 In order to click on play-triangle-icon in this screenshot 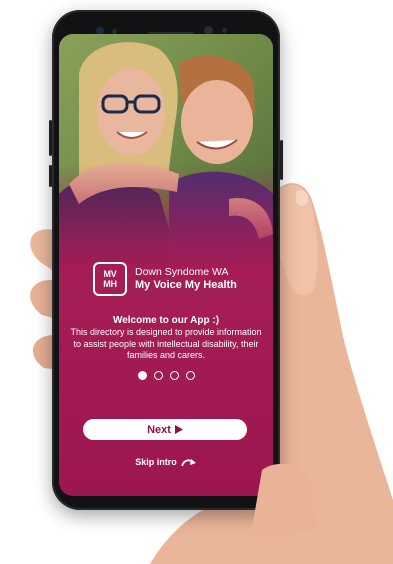, I will do `click(178, 429)`.